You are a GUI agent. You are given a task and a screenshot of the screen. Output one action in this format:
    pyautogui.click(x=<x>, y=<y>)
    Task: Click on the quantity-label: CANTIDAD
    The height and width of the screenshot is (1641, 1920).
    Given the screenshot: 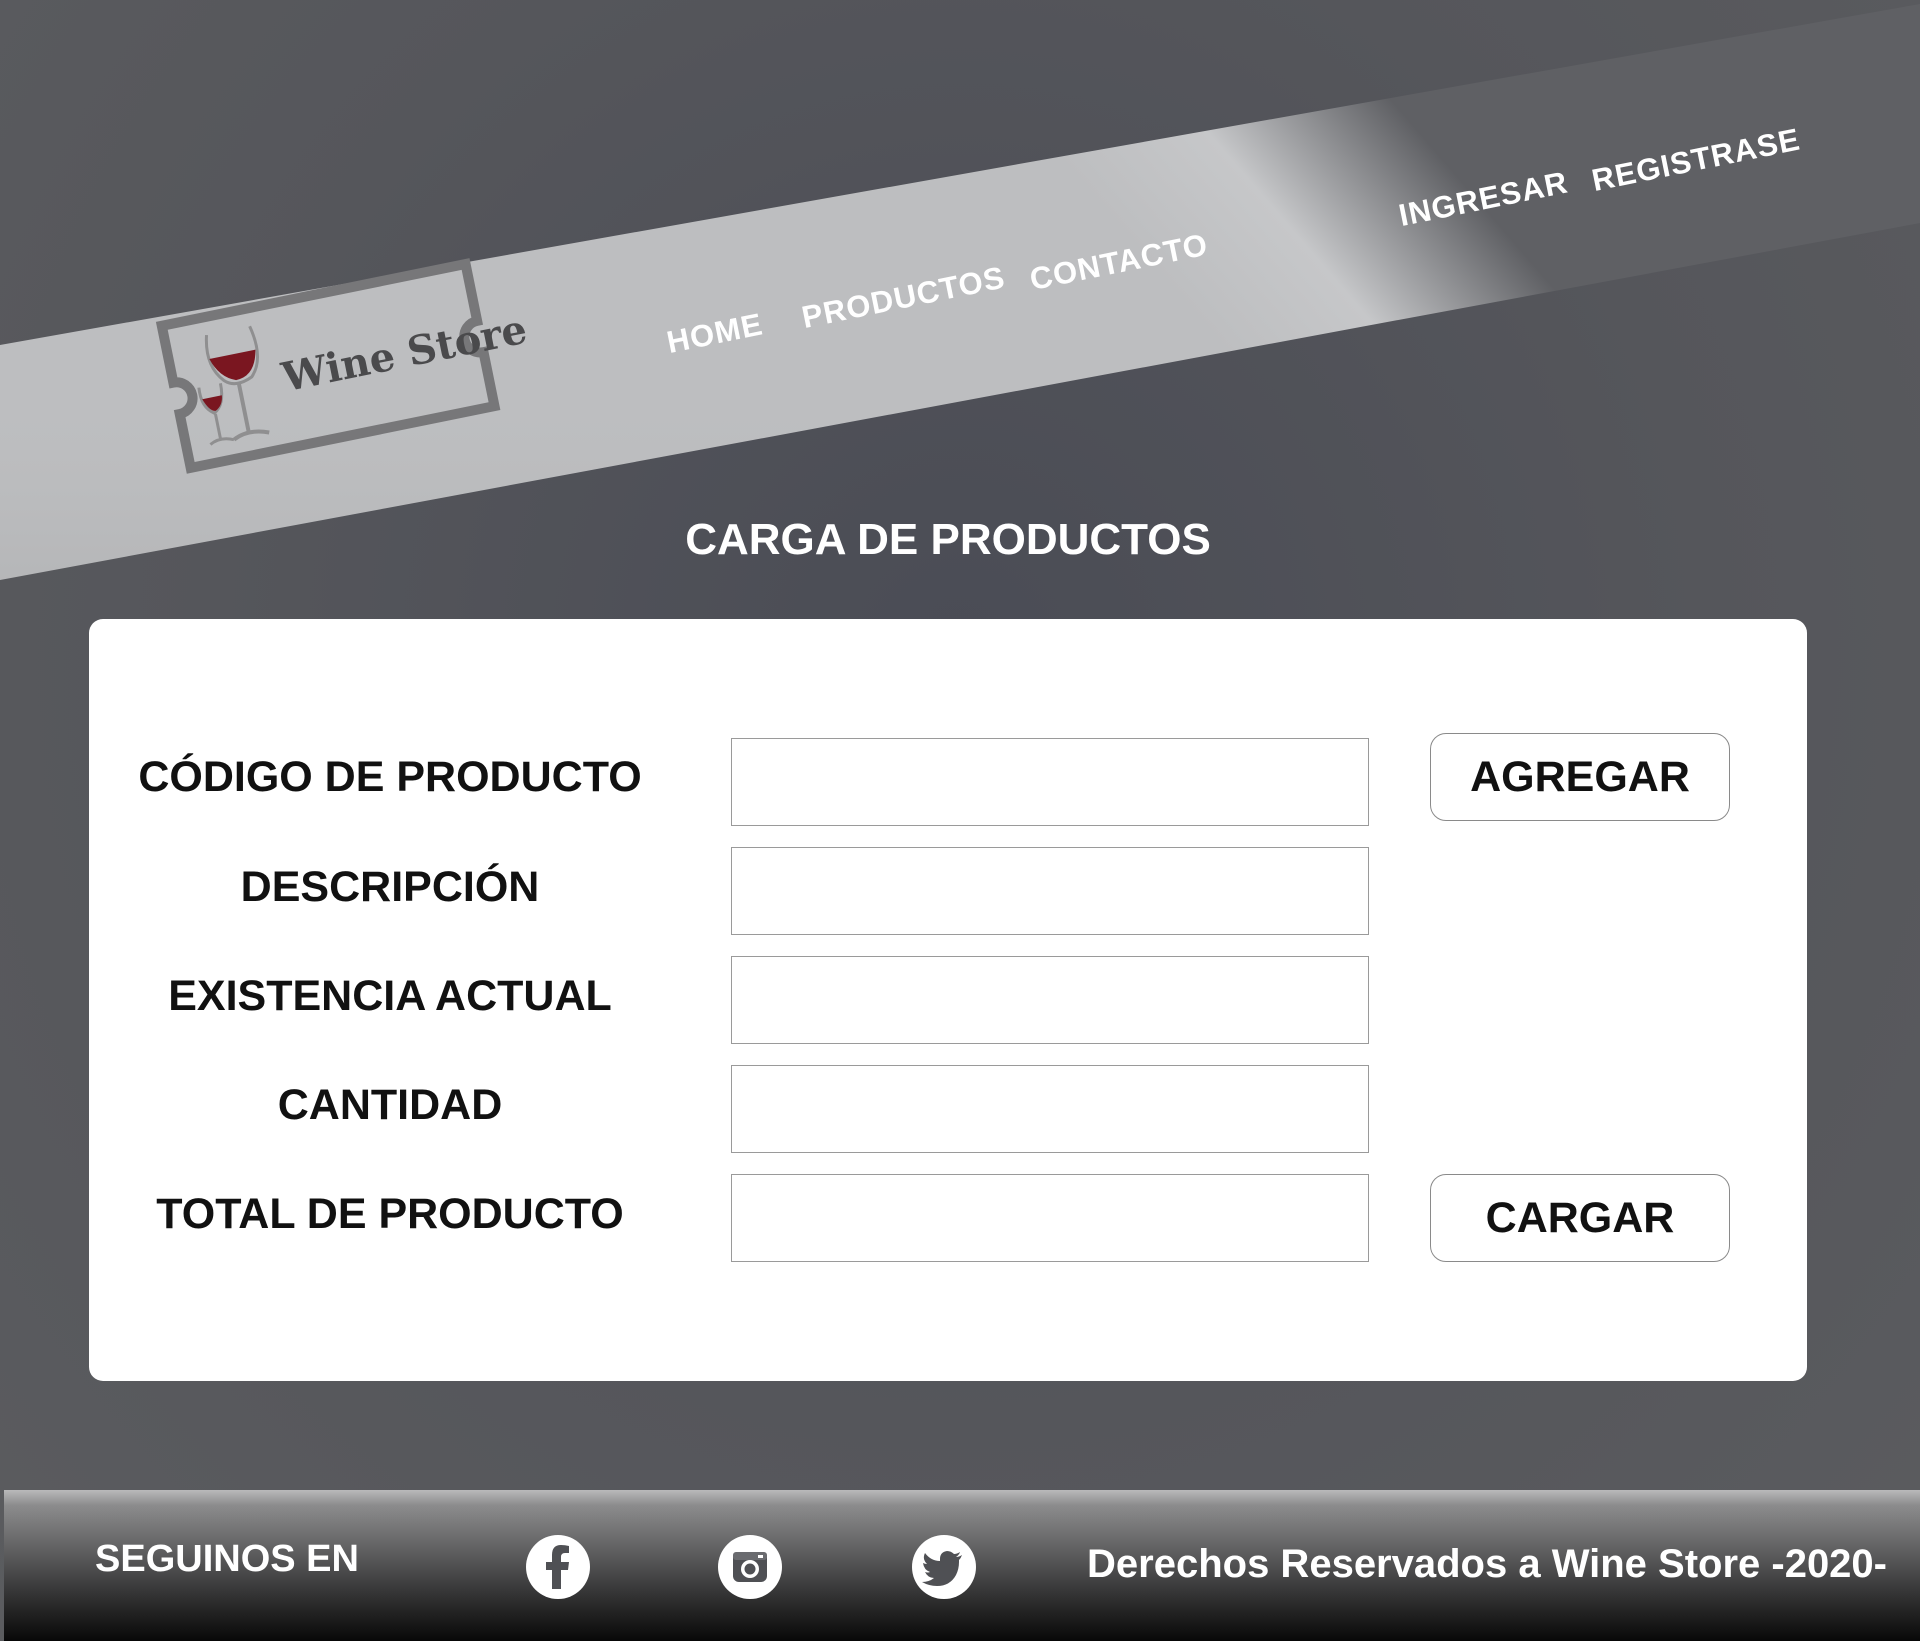 What is the action you would take?
    pyautogui.click(x=390, y=1105)
    